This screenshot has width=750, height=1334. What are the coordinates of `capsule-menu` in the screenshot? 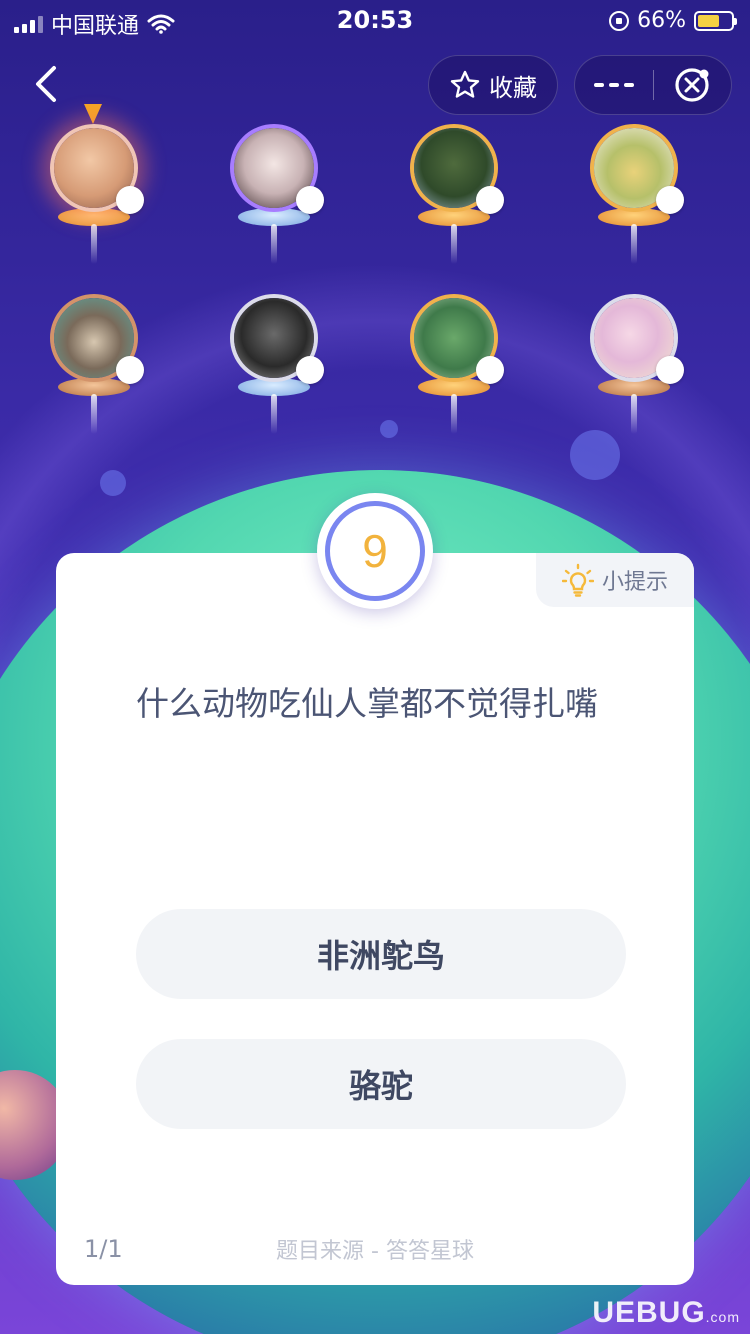 It's located at (653, 85).